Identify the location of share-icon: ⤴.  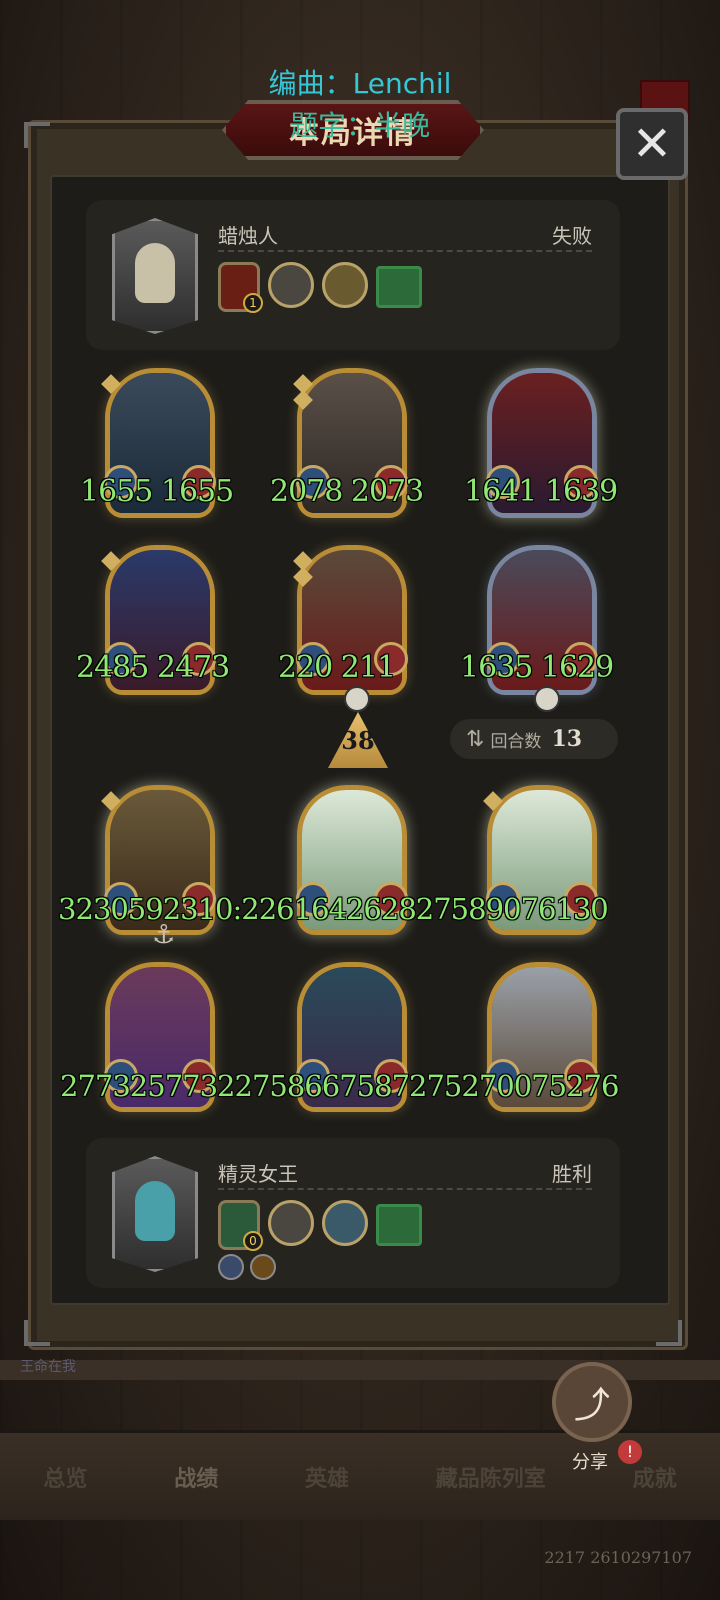
(591, 1405).